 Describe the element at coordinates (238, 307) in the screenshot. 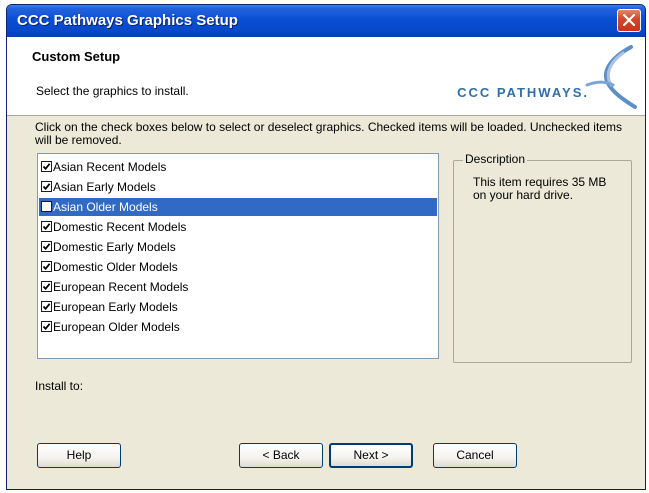

I see `list-item: European Early Models` at that location.